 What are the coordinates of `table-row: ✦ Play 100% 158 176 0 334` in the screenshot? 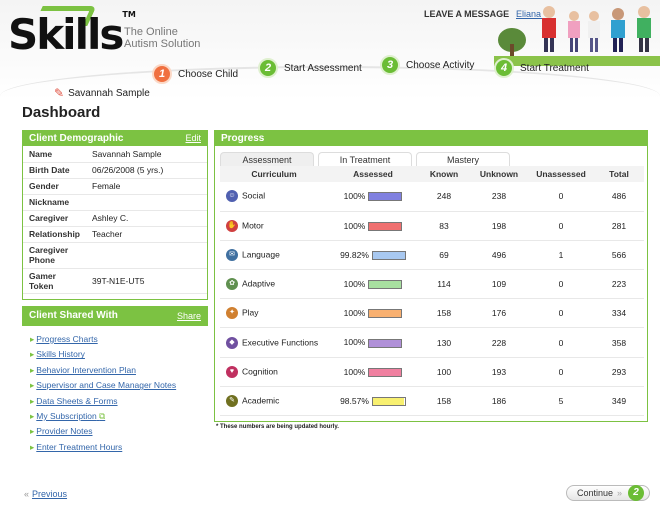 It's located at (432, 313).